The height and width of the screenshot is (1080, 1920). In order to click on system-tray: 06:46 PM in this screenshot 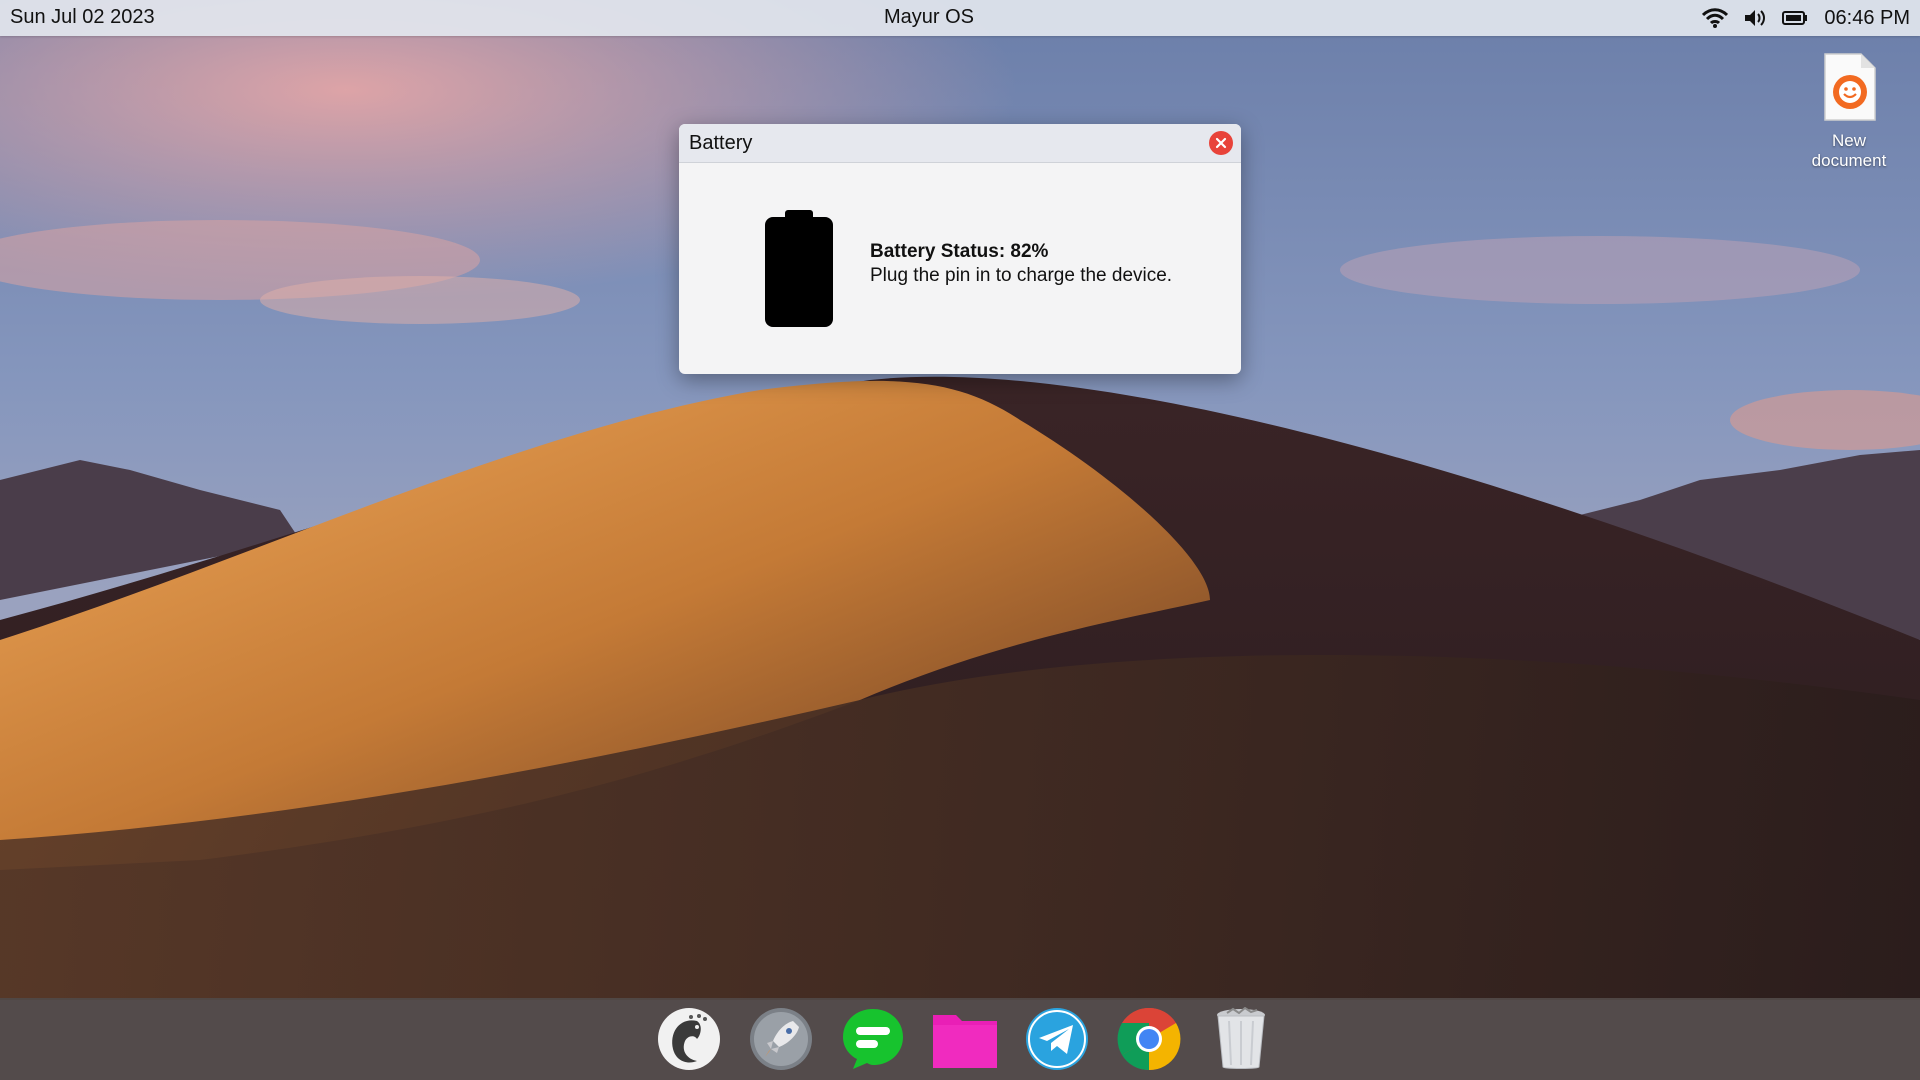, I will do `click(1806, 18)`.